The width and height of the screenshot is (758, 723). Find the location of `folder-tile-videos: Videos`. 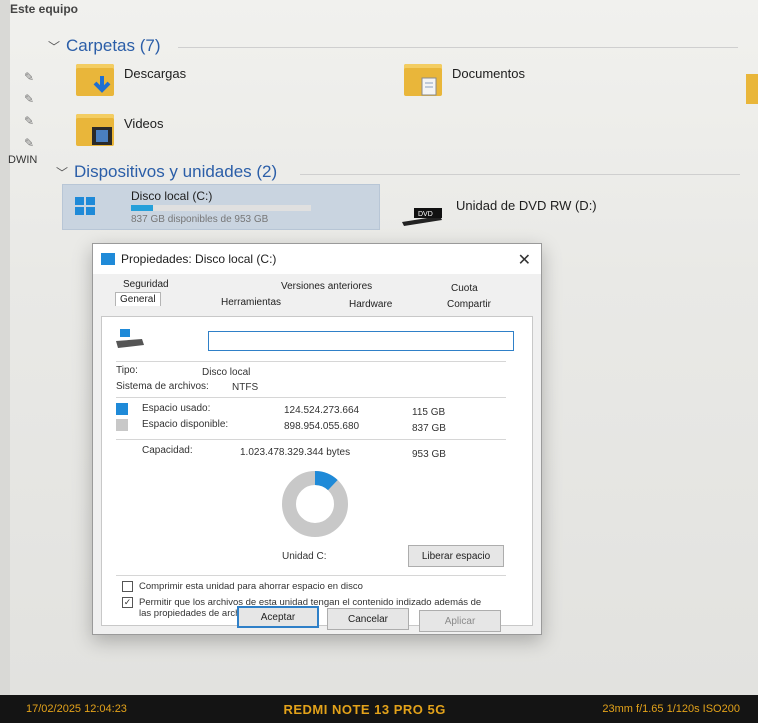

folder-tile-videos: Videos is located at coordinates (120, 130).